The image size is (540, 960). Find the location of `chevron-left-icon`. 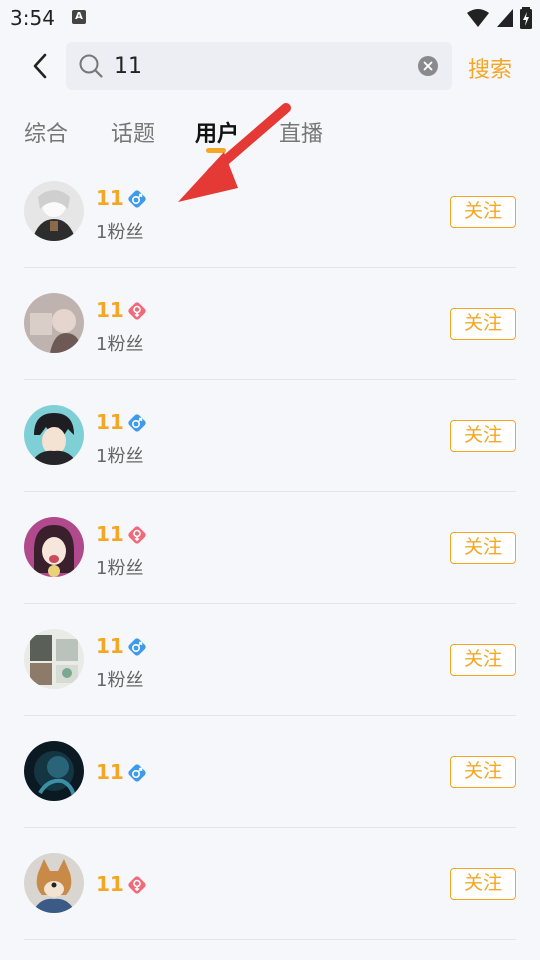

chevron-left-icon is located at coordinates (40, 66).